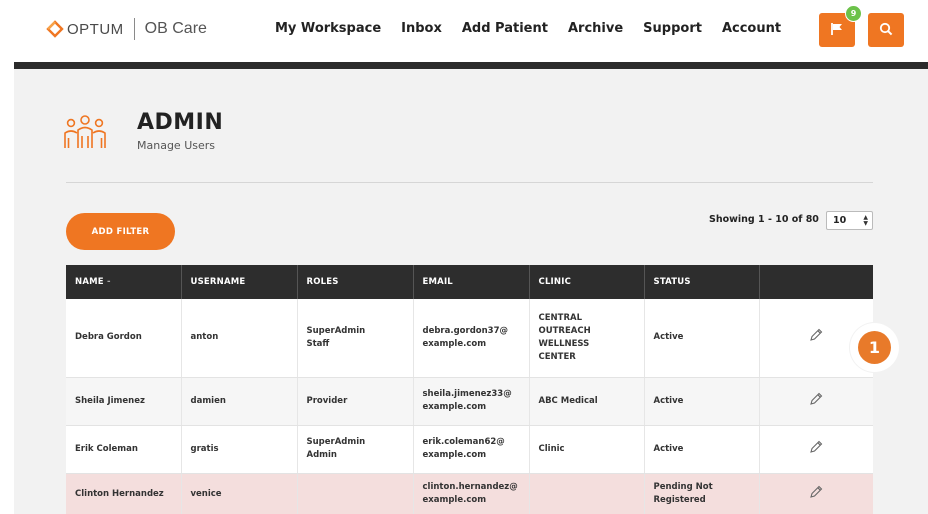 The width and height of the screenshot is (928, 514). Describe the element at coordinates (355, 493) in the screenshot. I see `cell-roles` at that location.